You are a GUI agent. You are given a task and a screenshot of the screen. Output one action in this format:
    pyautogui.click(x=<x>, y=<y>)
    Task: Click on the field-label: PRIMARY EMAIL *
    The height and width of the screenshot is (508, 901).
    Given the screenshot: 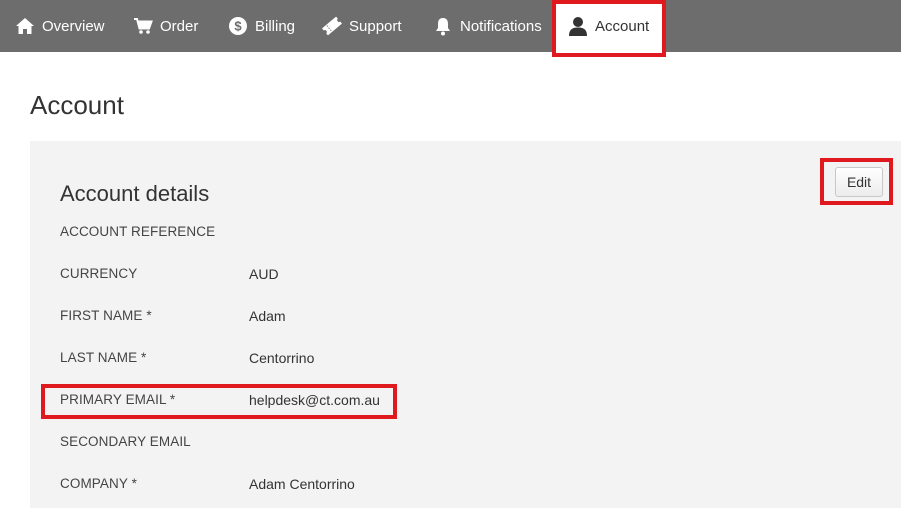 What is the action you would take?
    pyautogui.click(x=118, y=399)
    